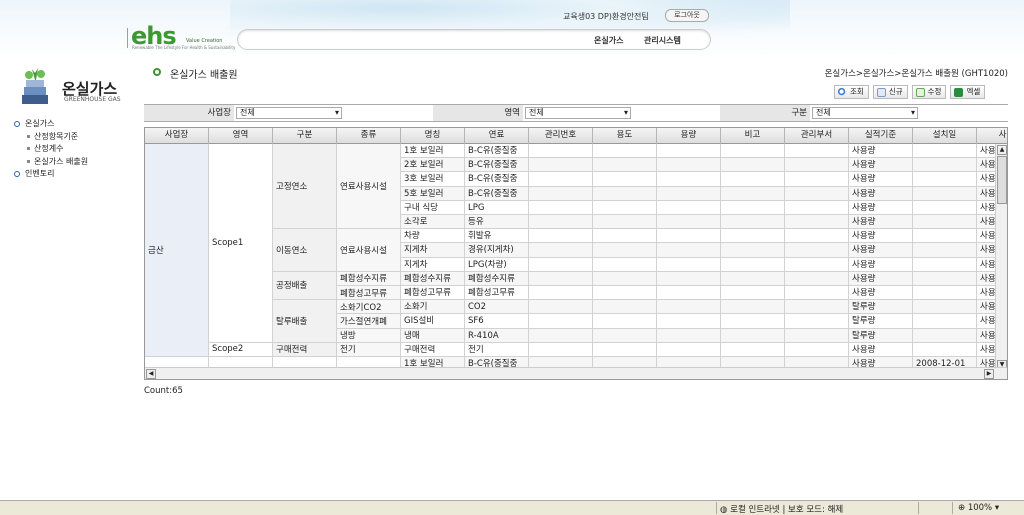  Describe the element at coordinates (989, 374) in the screenshot. I see `scroll-right-icon: ▶` at that location.